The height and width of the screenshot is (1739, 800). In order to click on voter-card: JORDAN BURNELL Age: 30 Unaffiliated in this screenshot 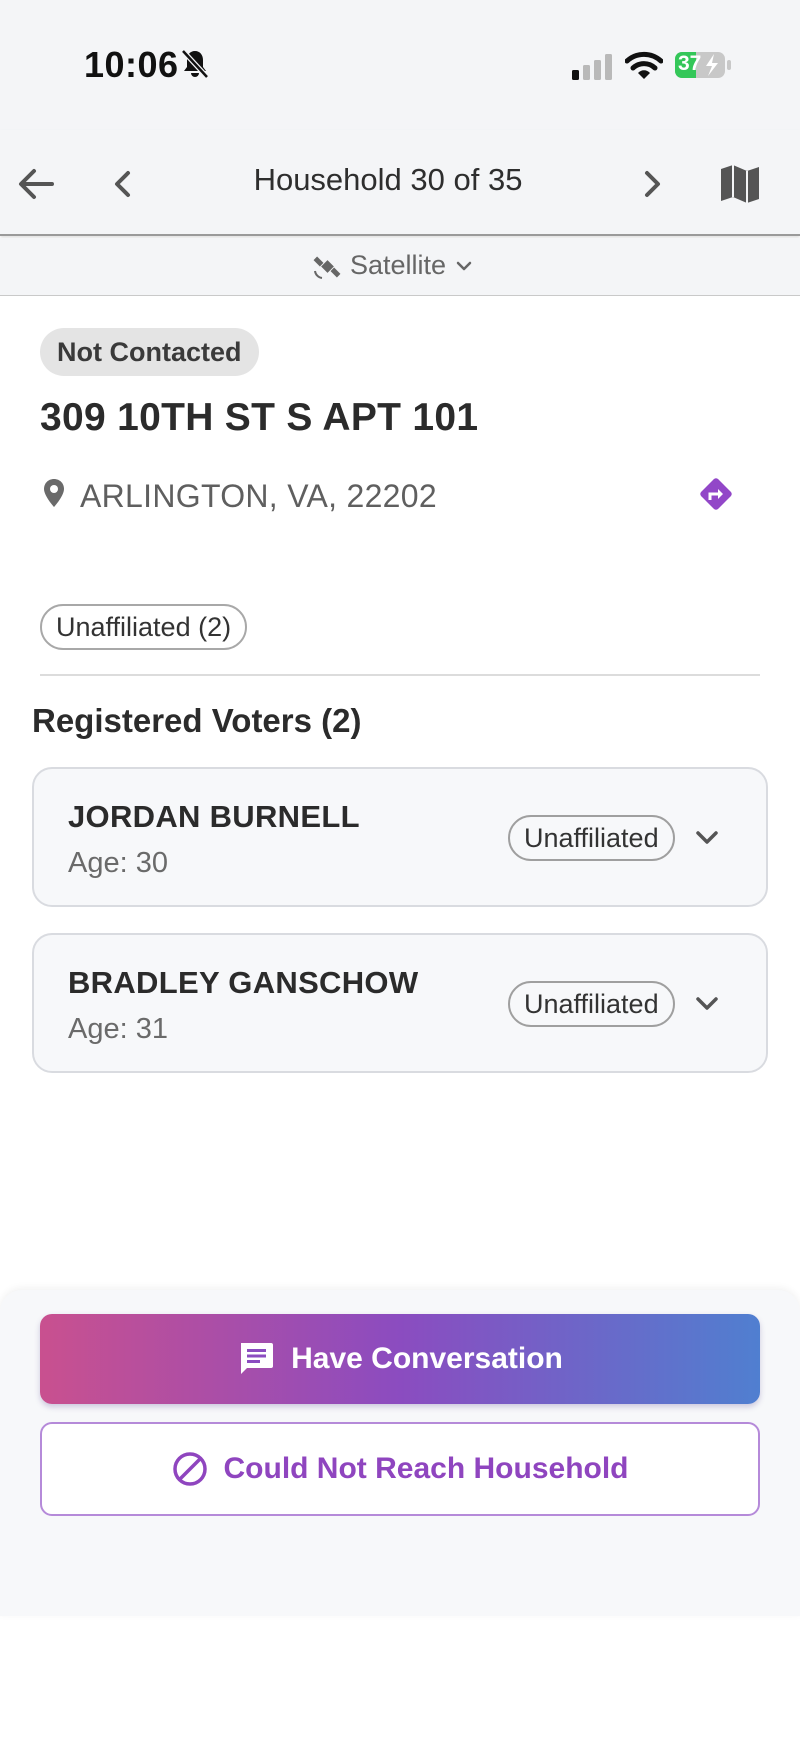, I will do `click(400, 837)`.